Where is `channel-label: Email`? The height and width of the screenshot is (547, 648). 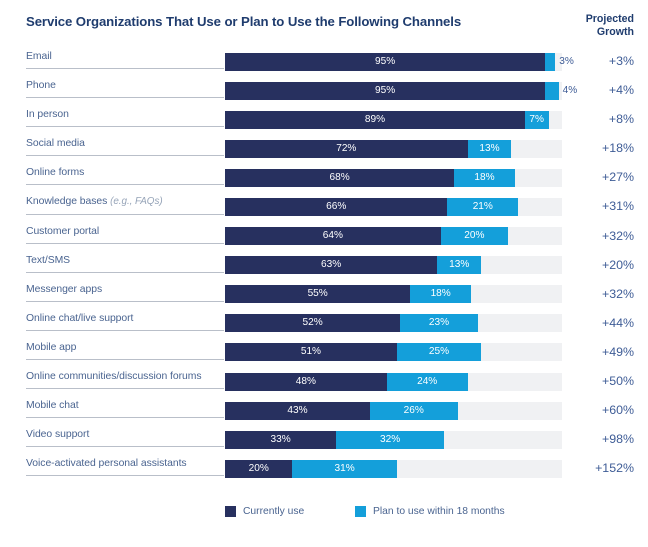 channel-label: Email is located at coordinates (39, 56).